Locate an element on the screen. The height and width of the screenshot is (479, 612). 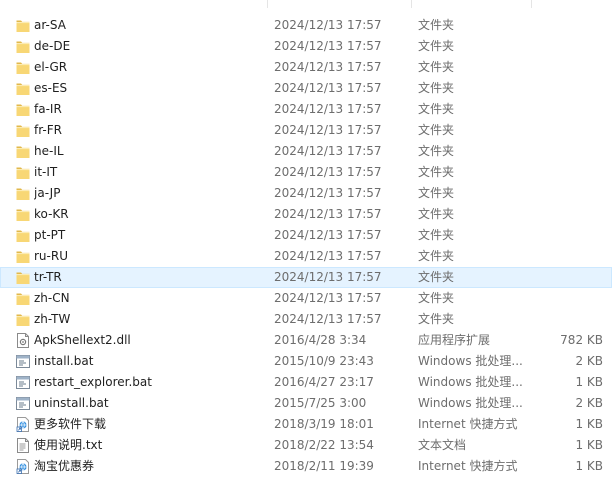
file-row: 淘宝优惠券 2018/2/11 19:39 Internet 快捷方式 1 KB is located at coordinates (306, 466).